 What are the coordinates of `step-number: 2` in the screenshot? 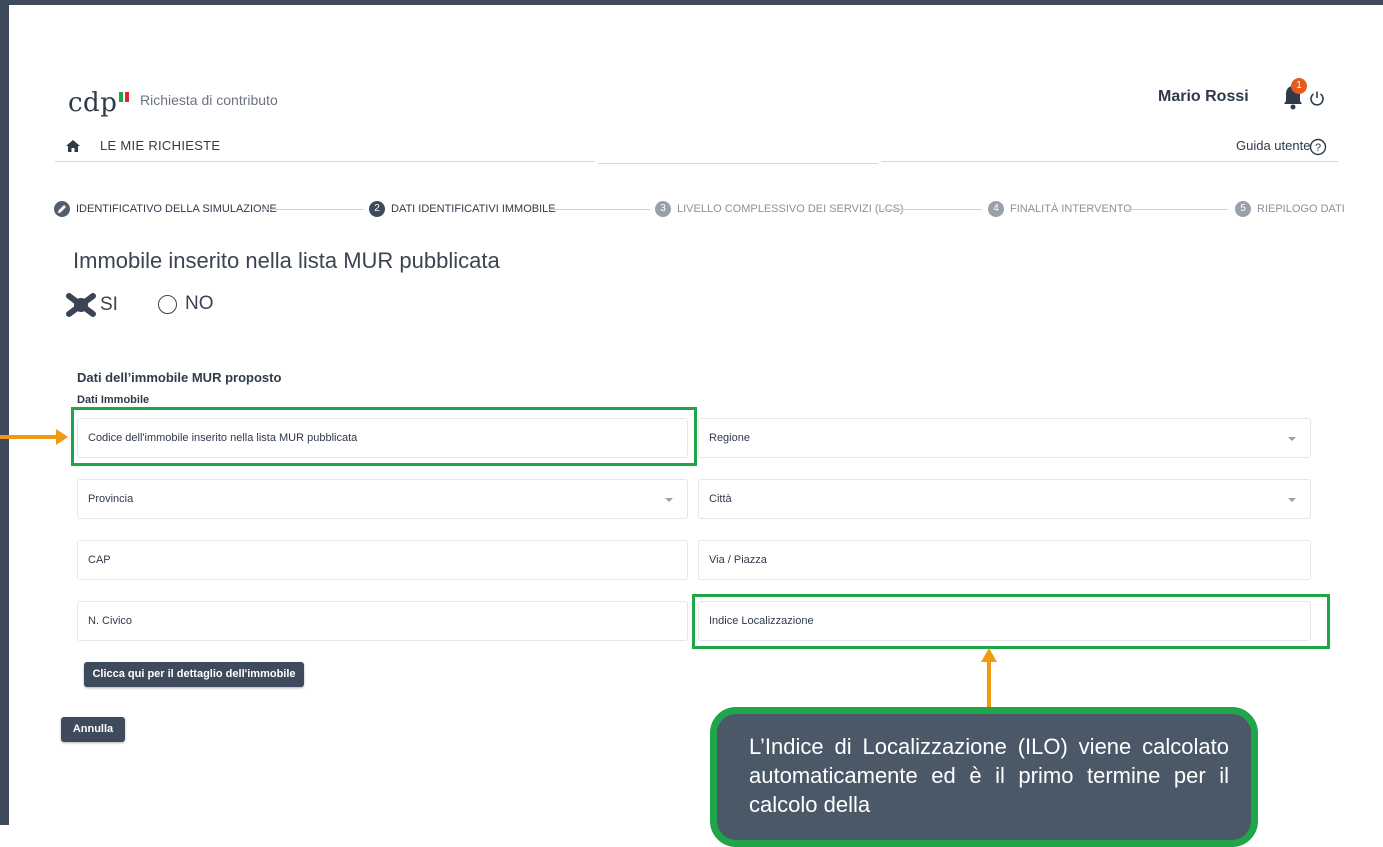 It's located at (377, 209).